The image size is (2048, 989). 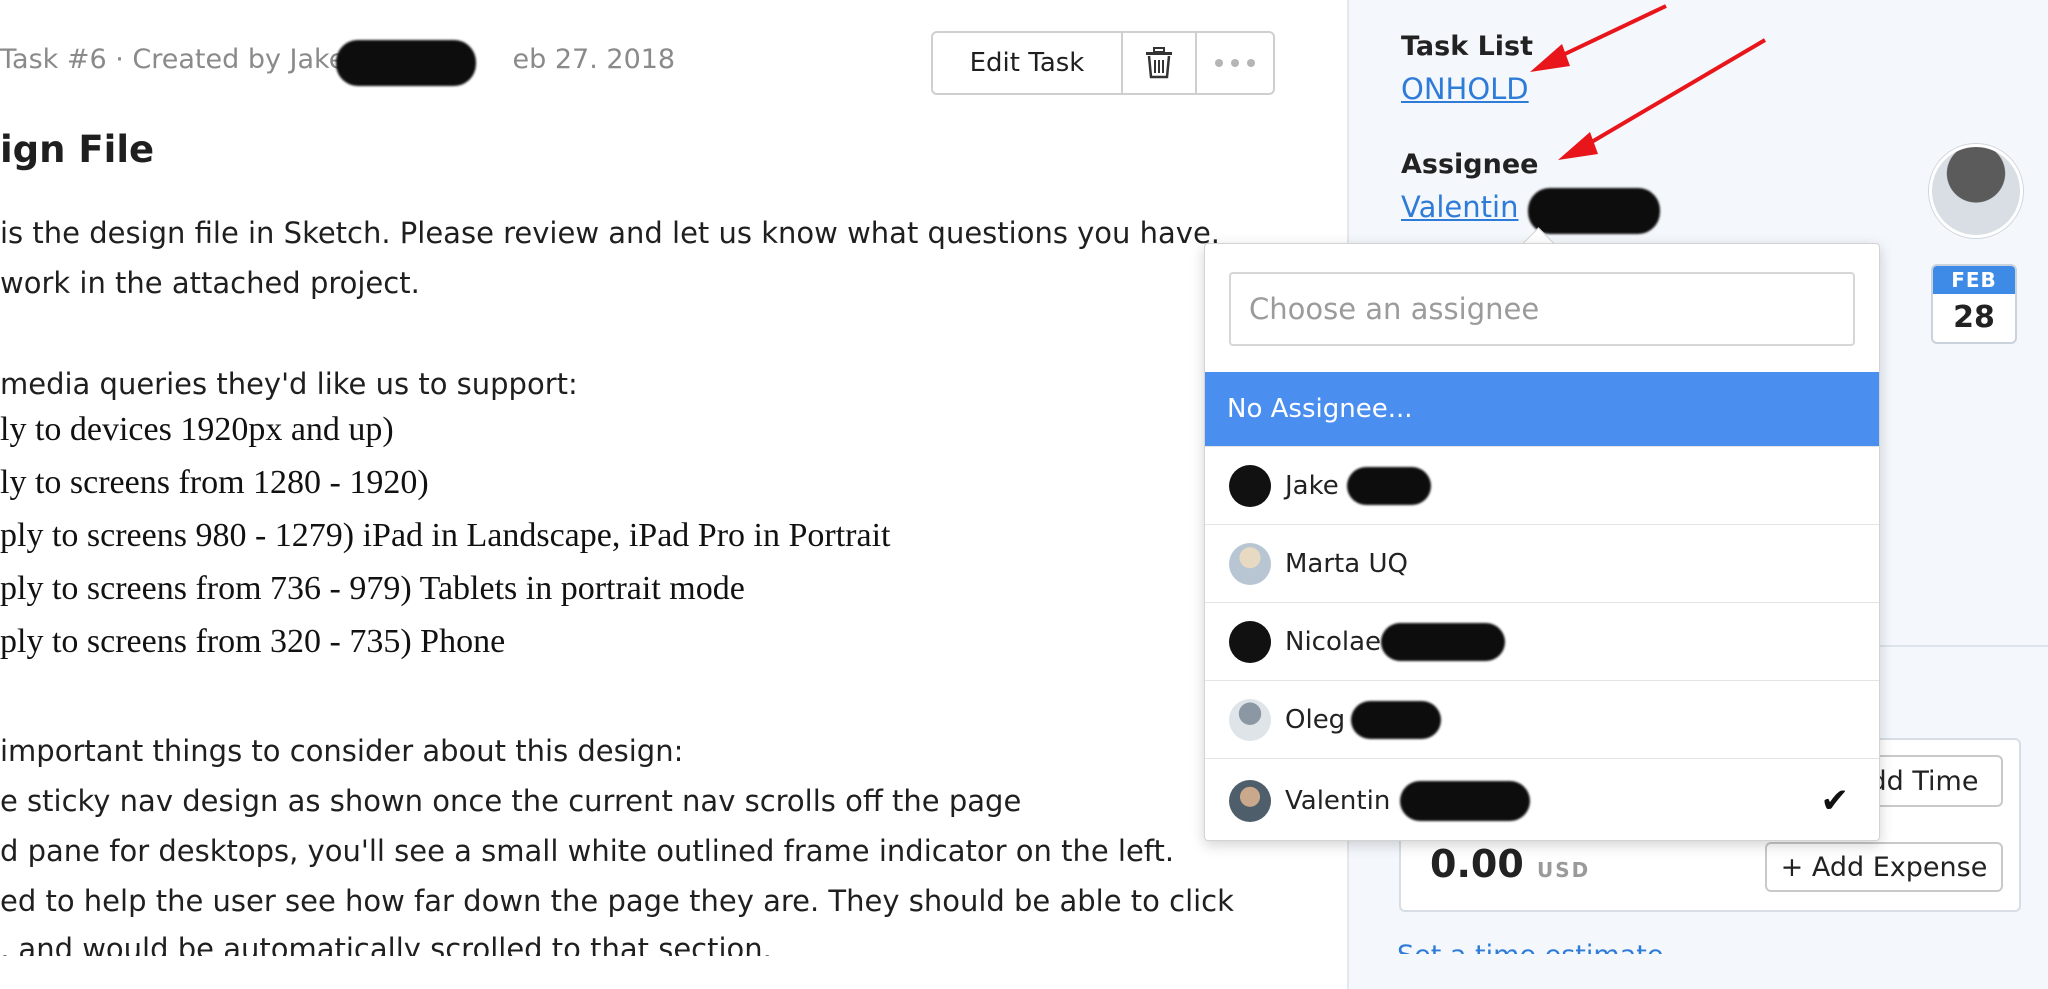 I want to click on assignee-name: Valentin, so click(x=1338, y=800).